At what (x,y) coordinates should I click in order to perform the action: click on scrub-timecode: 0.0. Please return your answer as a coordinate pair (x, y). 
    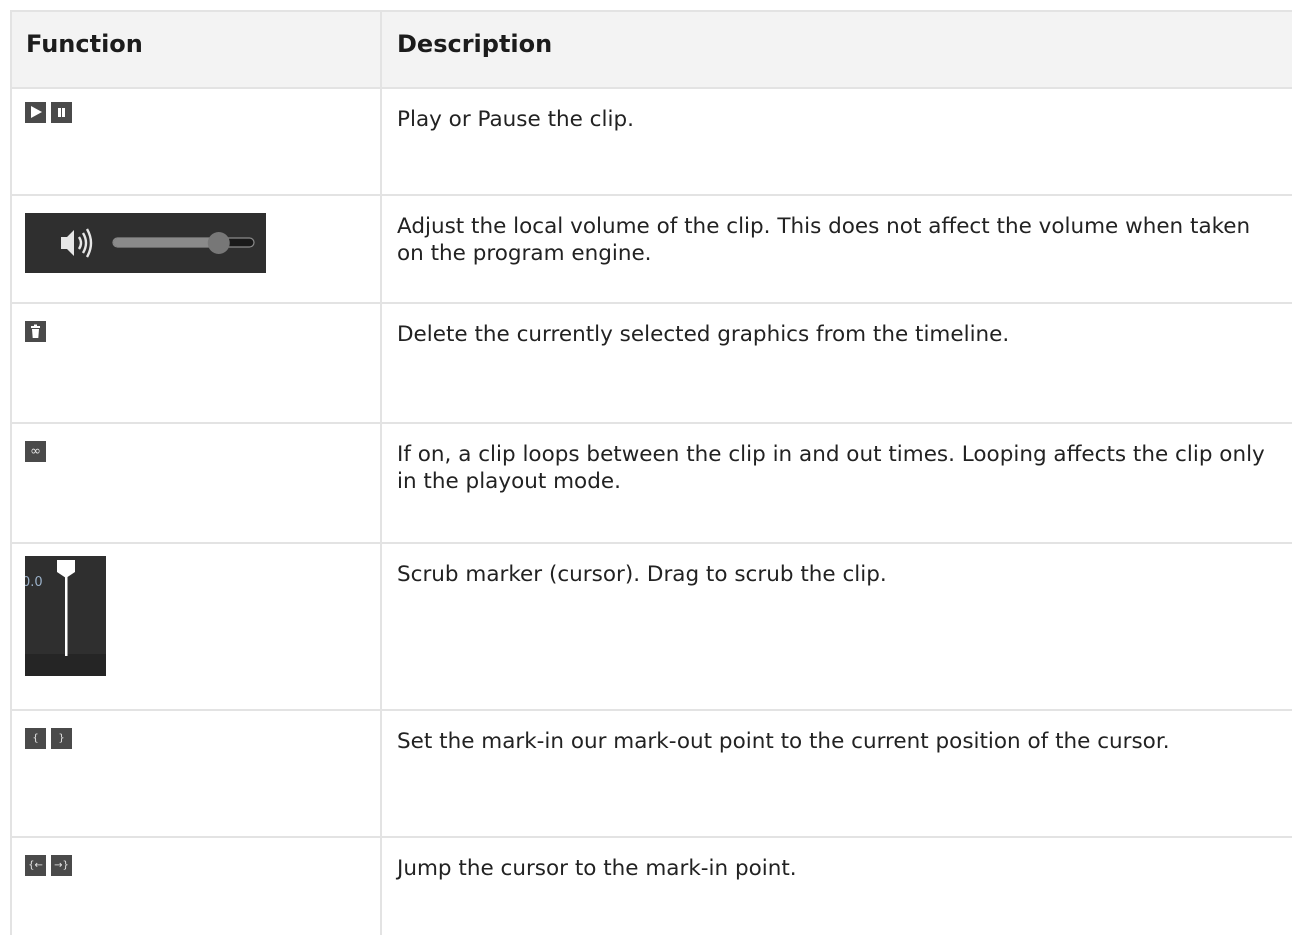
    Looking at the image, I should click on (34, 582).